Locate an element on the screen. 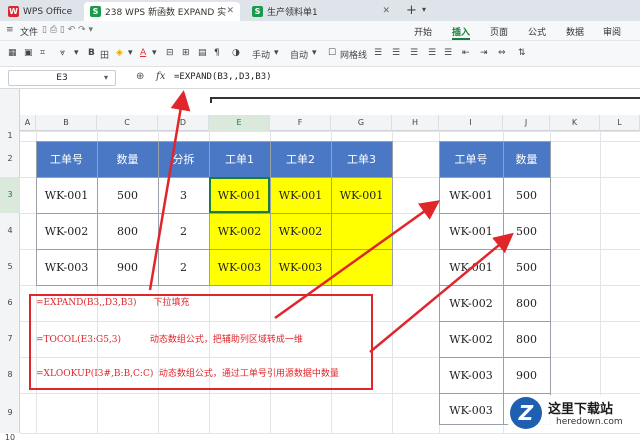 This screenshot has width=640, height=442. arrow-to-xlookup is located at coordinates (441, 292).